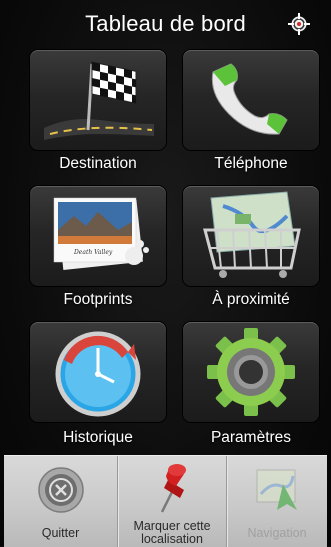 Image resolution: width=331 pixels, height=547 pixels. Describe the element at coordinates (98, 437) in the screenshot. I see `history-label: Historique` at that location.